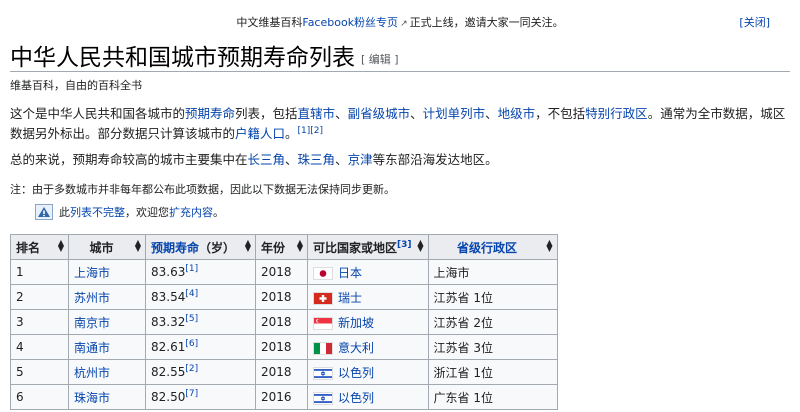  Describe the element at coordinates (266, 113) in the screenshot. I see `intro-text: 列表，包括` at that location.